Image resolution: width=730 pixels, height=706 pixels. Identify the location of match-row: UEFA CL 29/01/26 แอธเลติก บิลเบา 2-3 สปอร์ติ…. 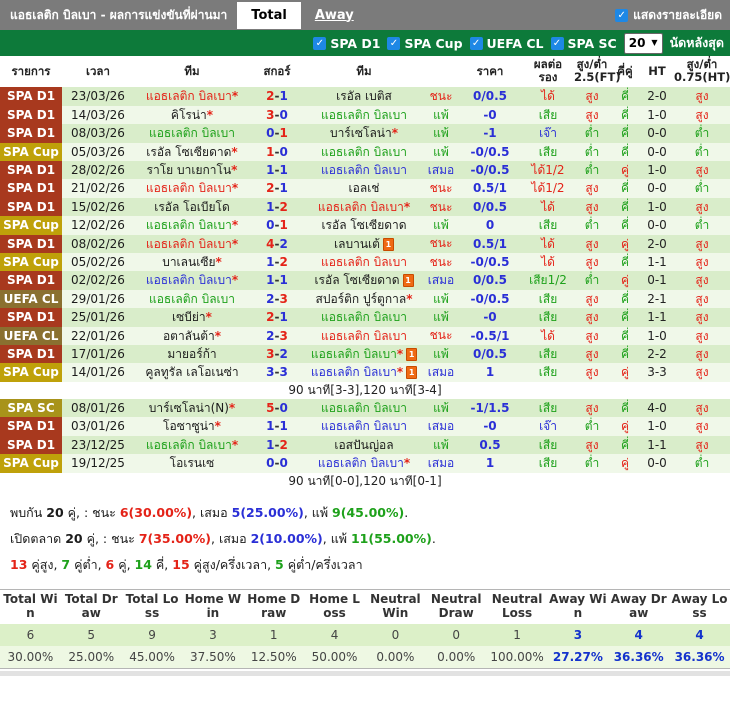
(365, 299).